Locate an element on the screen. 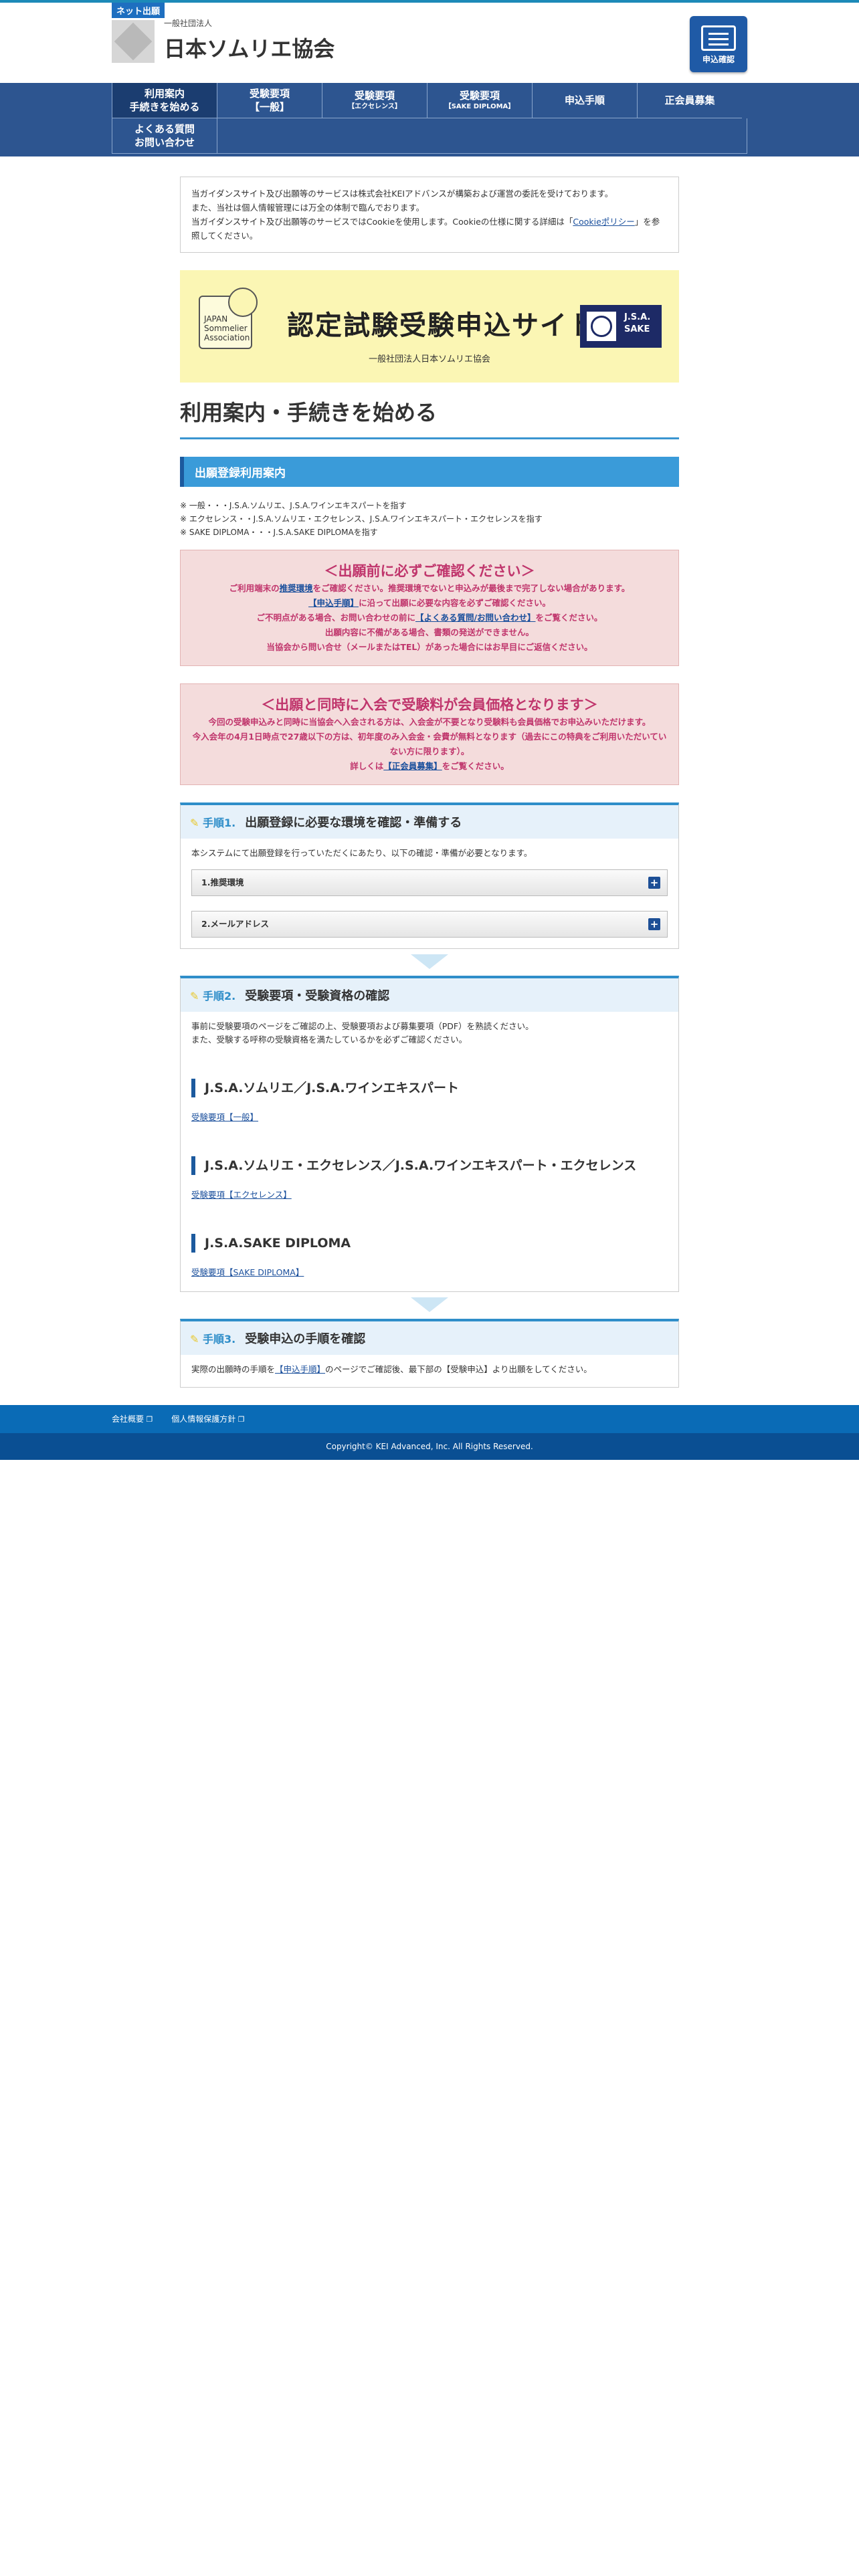  form-list-icon is located at coordinates (718, 38).